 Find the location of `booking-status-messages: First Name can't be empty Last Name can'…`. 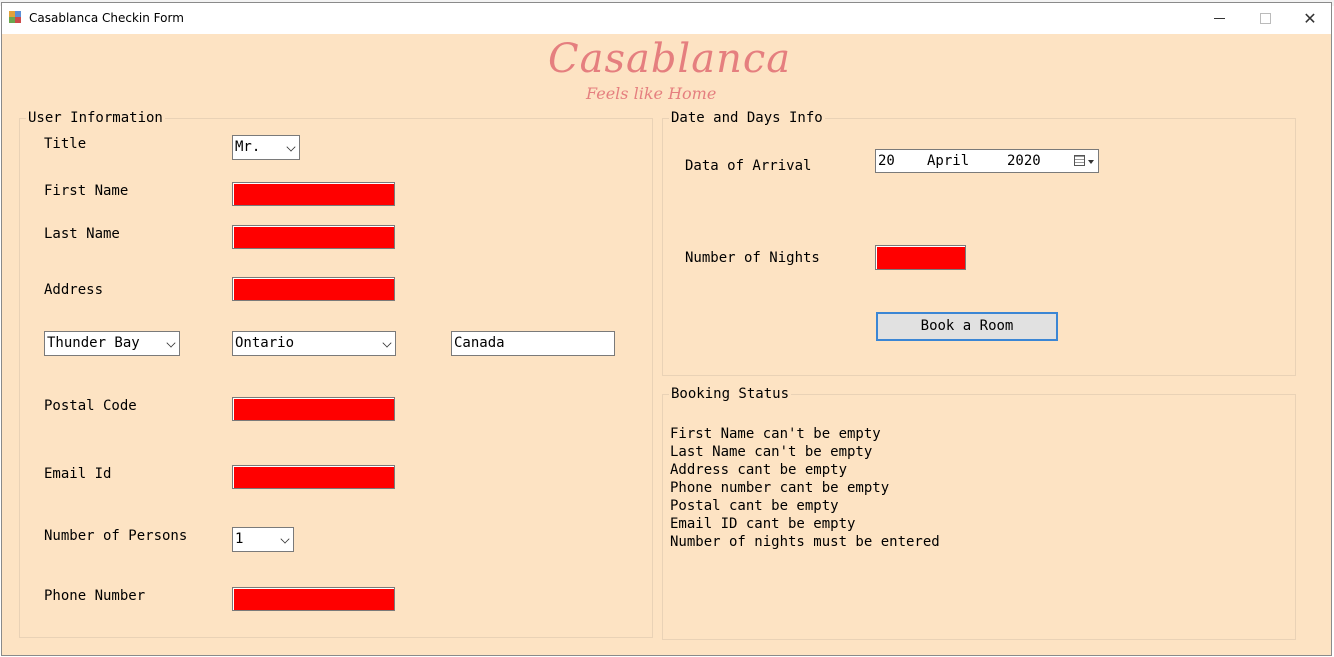

booking-status-messages: First Name can't be empty Last Name can'… is located at coordinates (805, 488).